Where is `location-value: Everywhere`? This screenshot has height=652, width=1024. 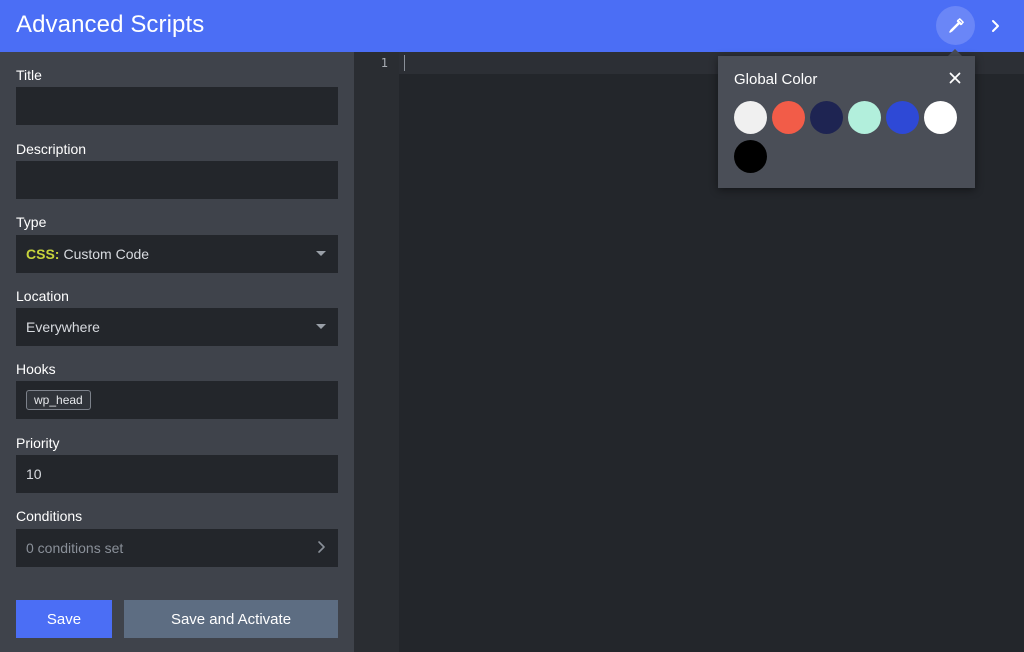
location-value: Everywhere is located at coordinates (63, 327).